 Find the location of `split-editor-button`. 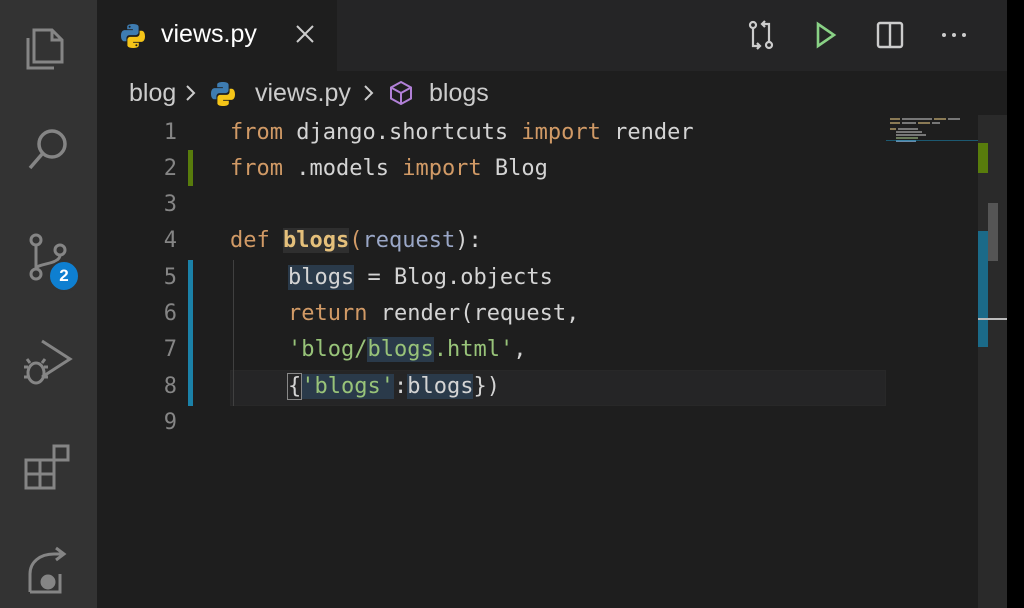

split-editor-button is located at coordinates (890, 35).